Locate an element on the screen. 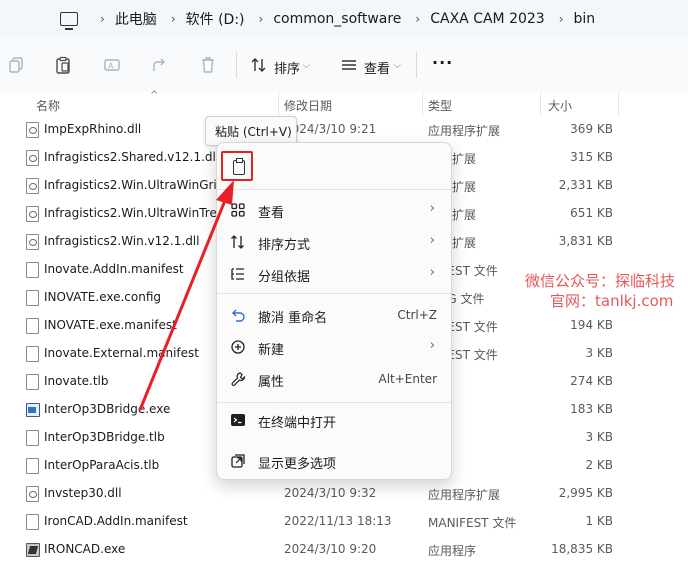 The height and width of the screenshot is (570, 688). file-name: IRONCAD.exe is located at coordinates (84, 549).